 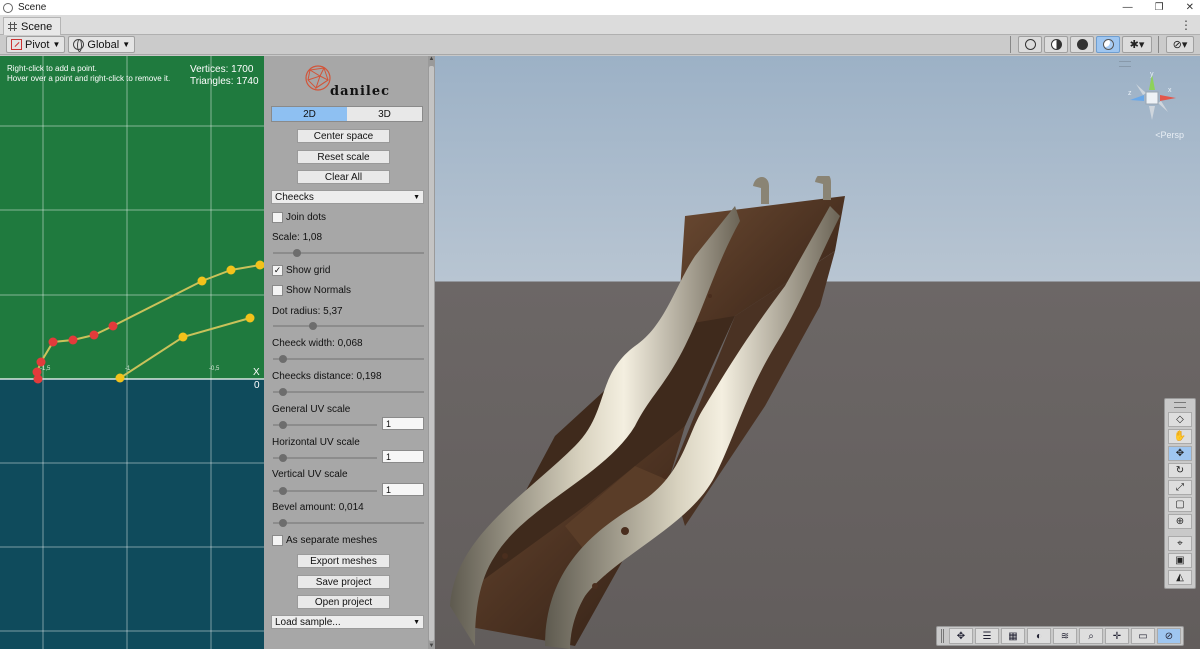 I want to click on search-button: ⌕, so click(x=1091, y=636).